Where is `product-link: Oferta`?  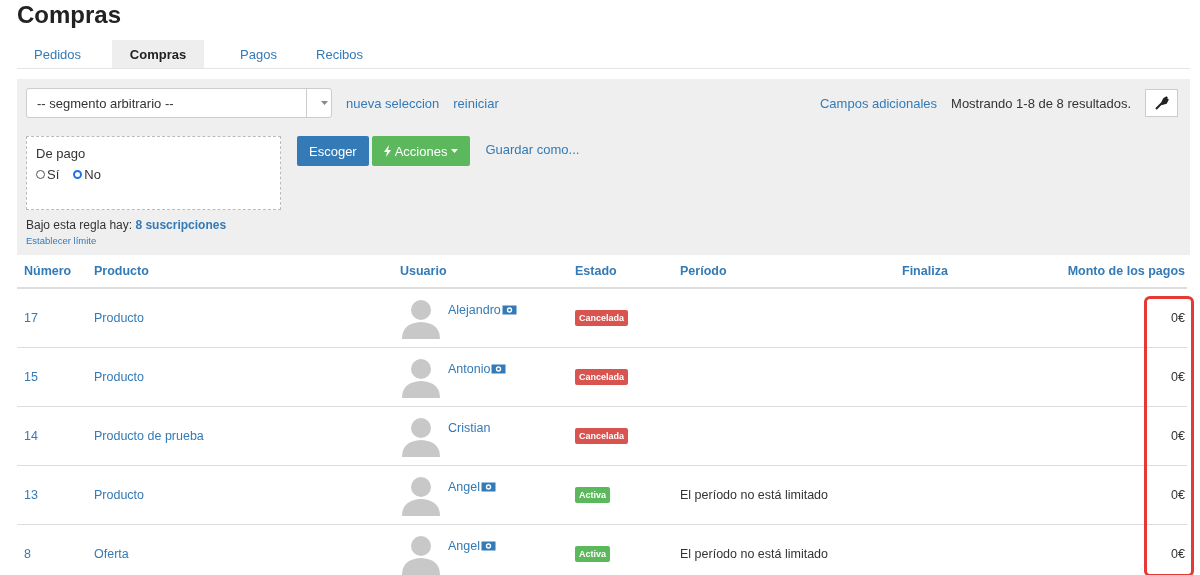 product-link: Oferta is located at coordinates (111, 554).